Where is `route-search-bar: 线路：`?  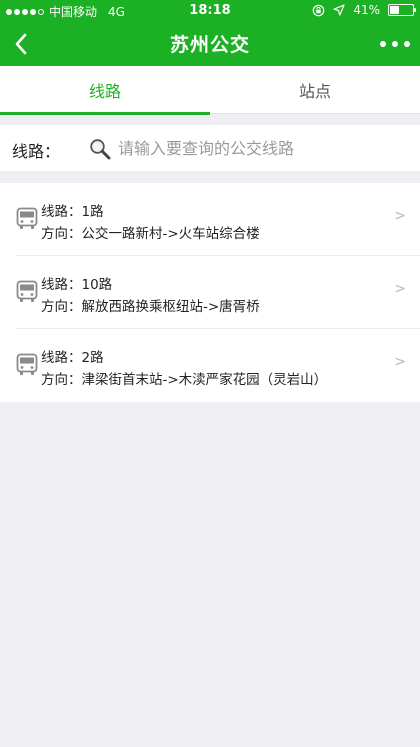
route-search-bar: 线路： is located at coordinates (210, 148).